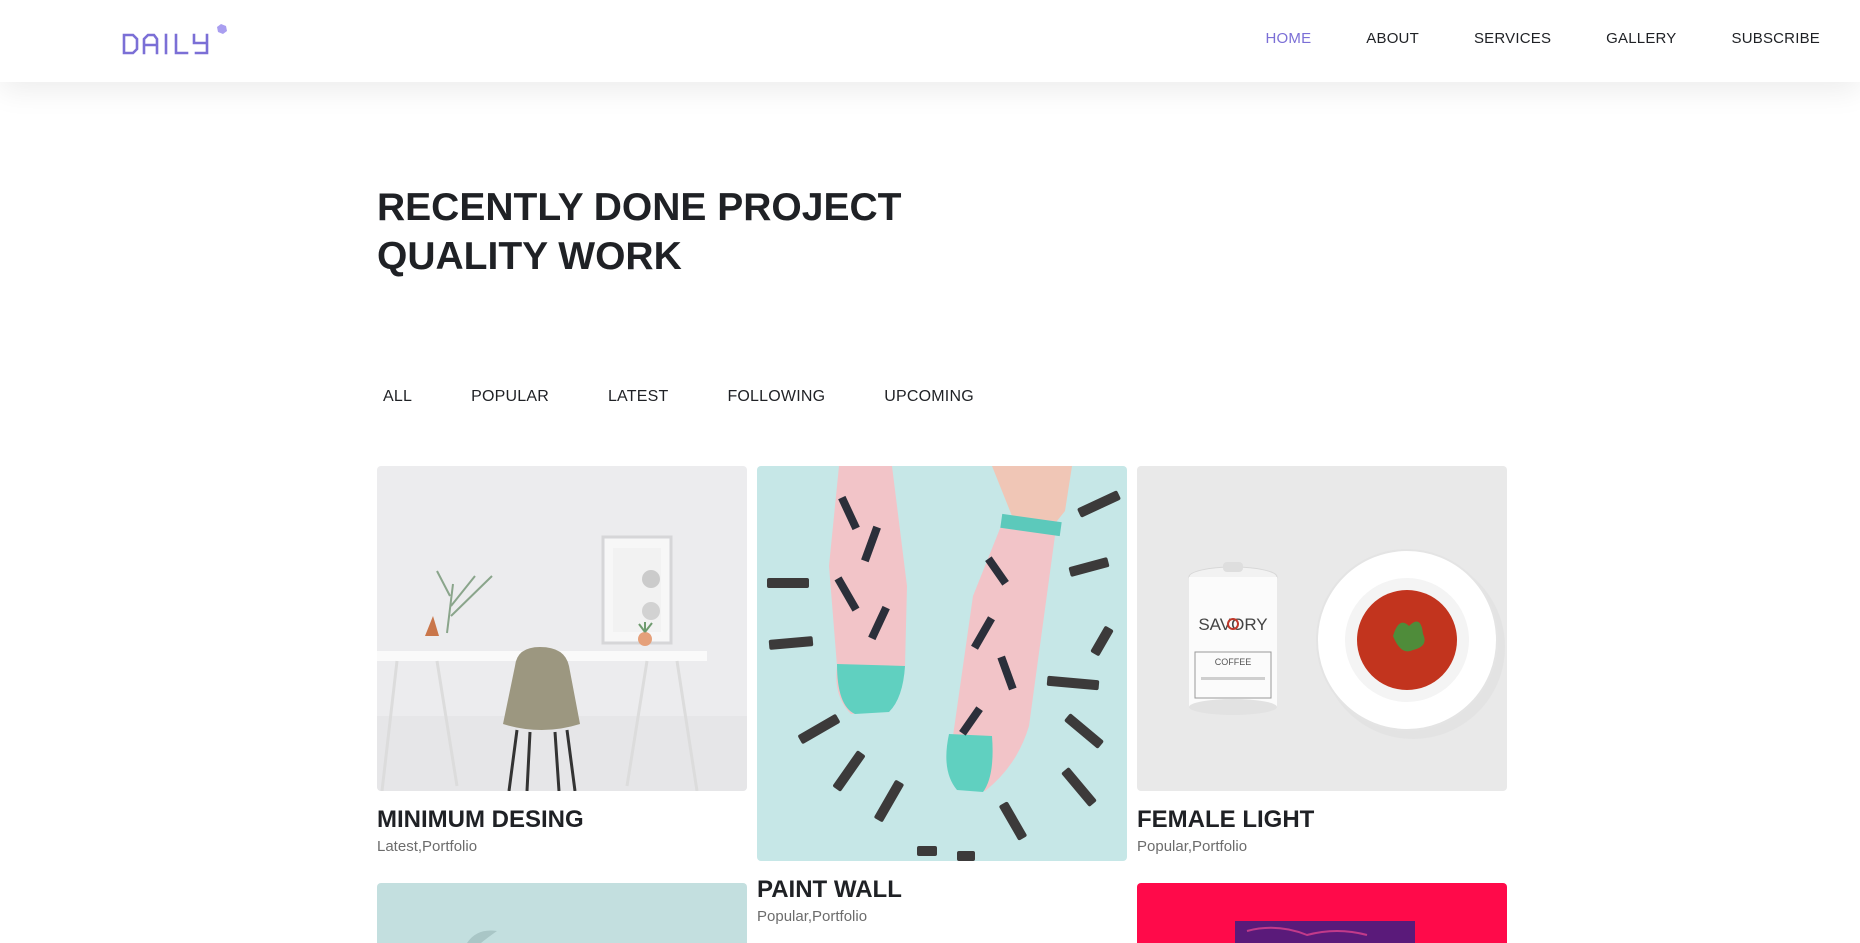 This screenshot has height=943, width=1860. Describe the element at coordinates (180, 41) in the screenshot. I see `brand-logo` at that location.